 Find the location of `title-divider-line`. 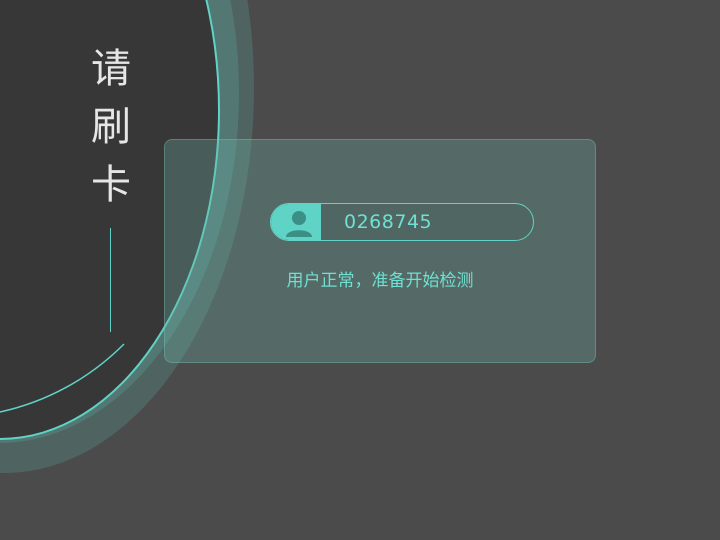

title-divider-line is located at coordinates (110, 280).